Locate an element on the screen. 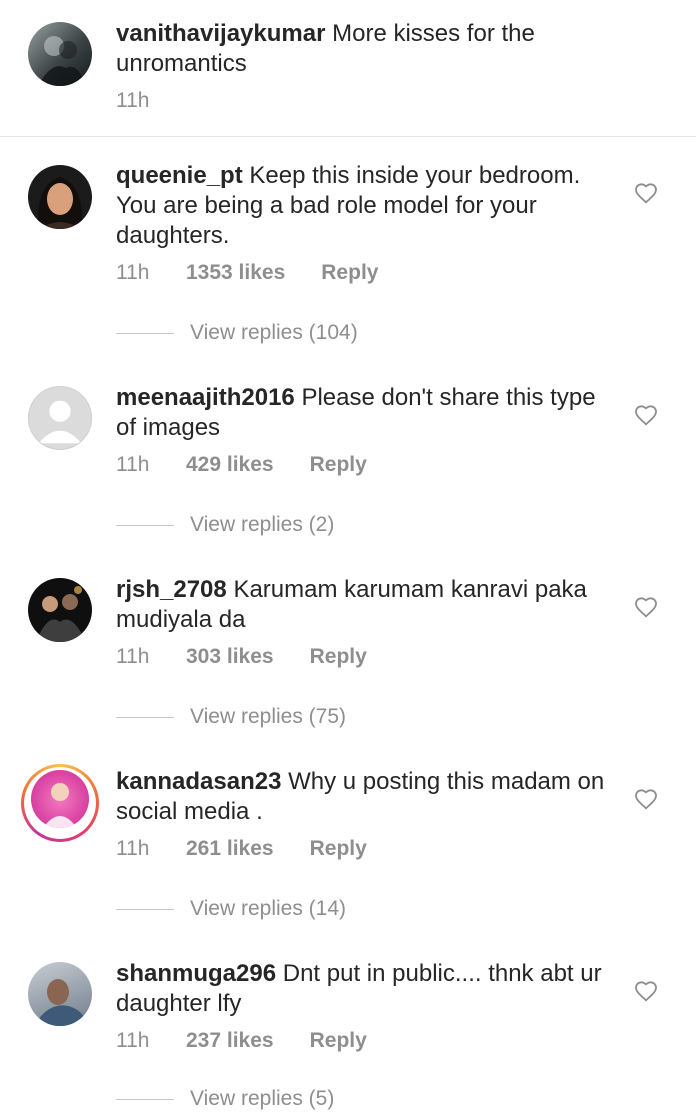  comment-likes: 1353 likes is located at coordinates (235, 273).